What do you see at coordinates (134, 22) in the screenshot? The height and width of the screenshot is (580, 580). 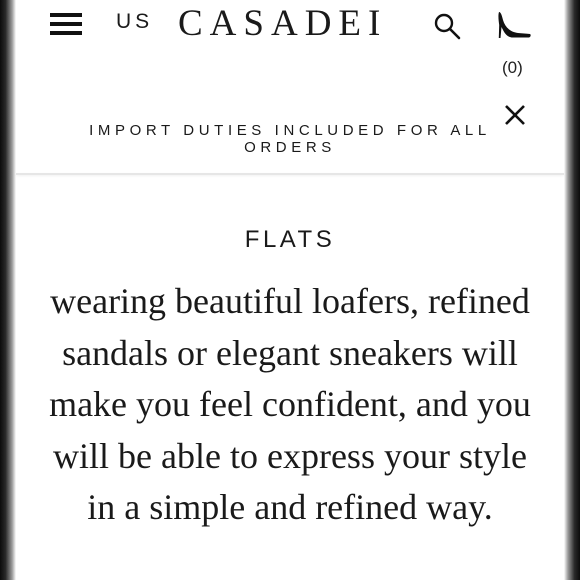 I see `region-selector: US` at bounding box center [134, 22].